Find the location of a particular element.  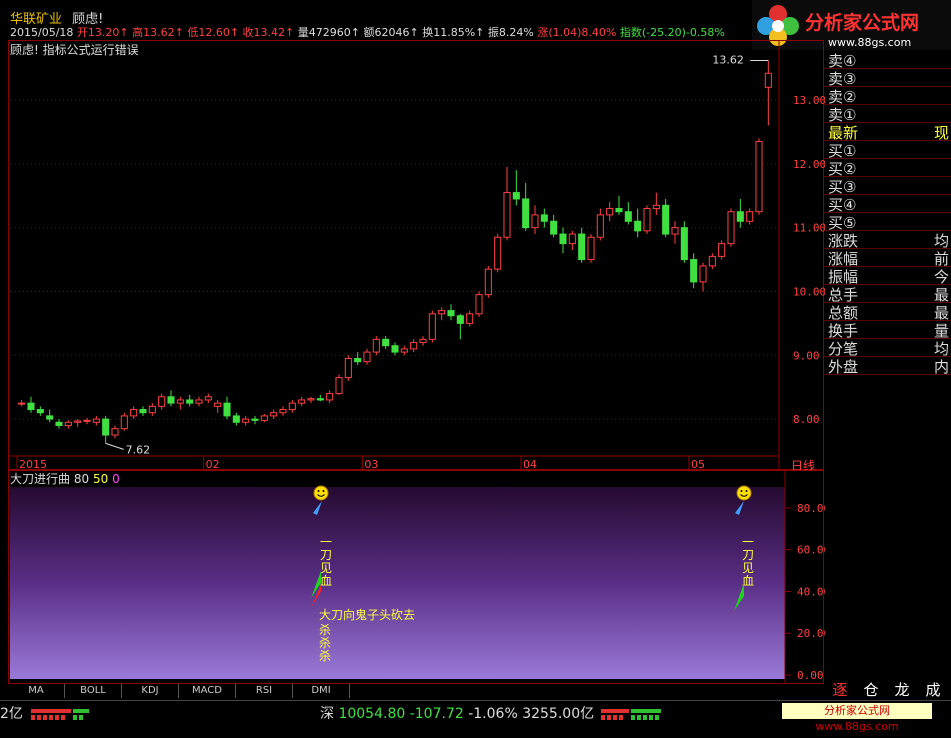

tab-dmi: DMI is located at coordinates (321, 691).